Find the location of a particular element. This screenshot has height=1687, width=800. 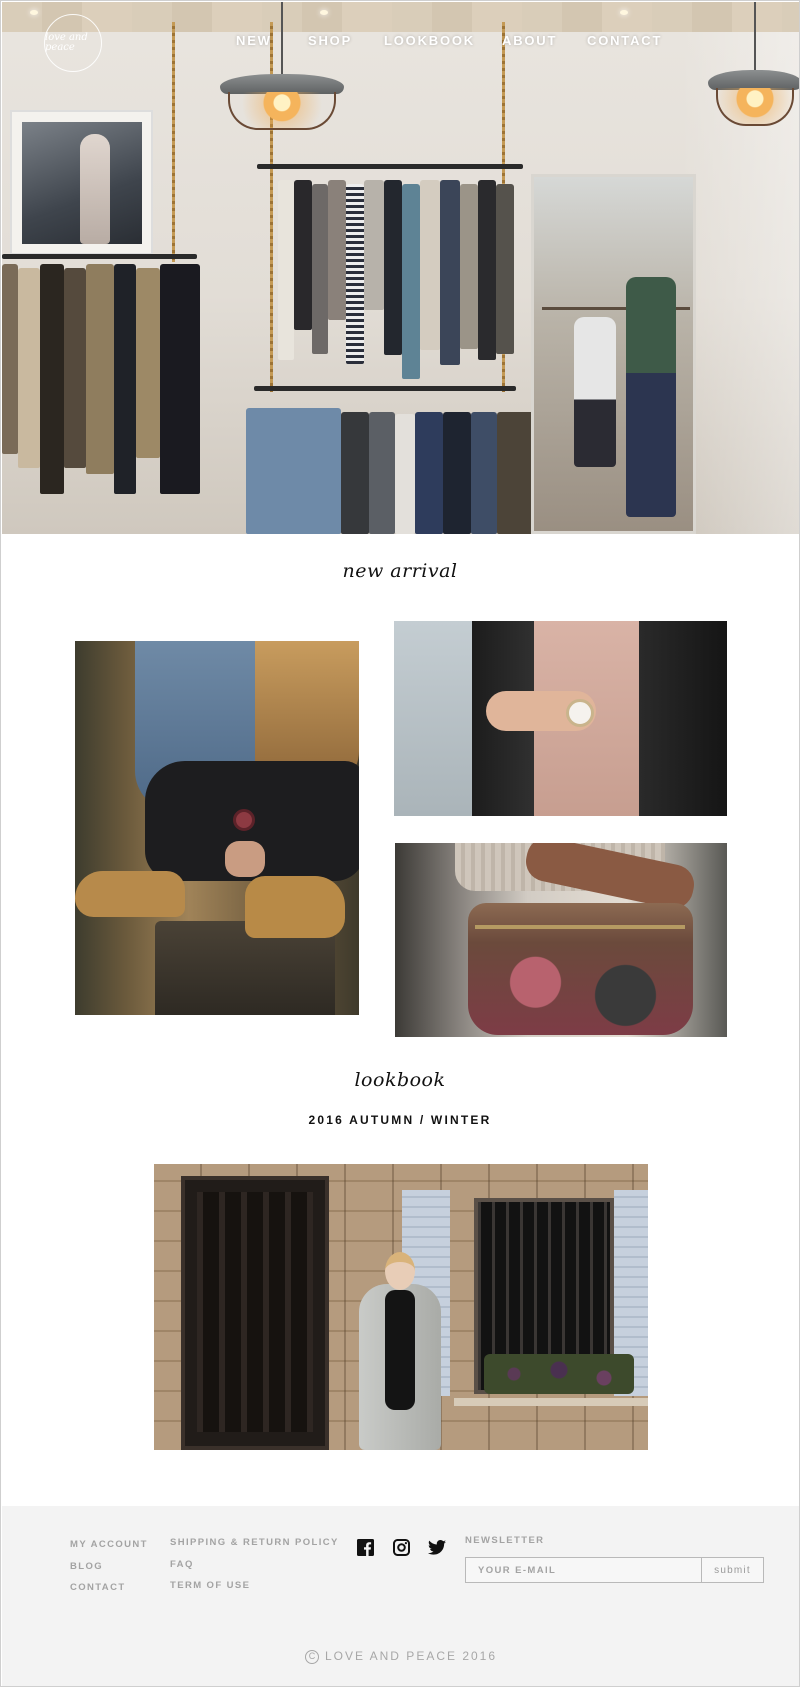

main-nav: NEW SHOP LOOKBOOK ABOUT CONTACT is located at coordinates (400, 43).